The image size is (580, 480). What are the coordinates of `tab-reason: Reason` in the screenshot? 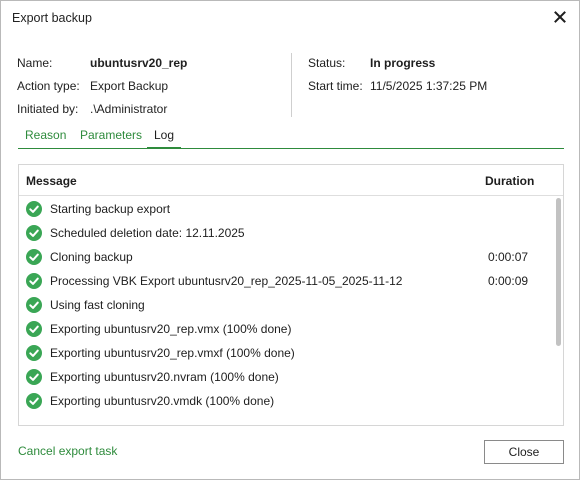 It's located at (45, 138).